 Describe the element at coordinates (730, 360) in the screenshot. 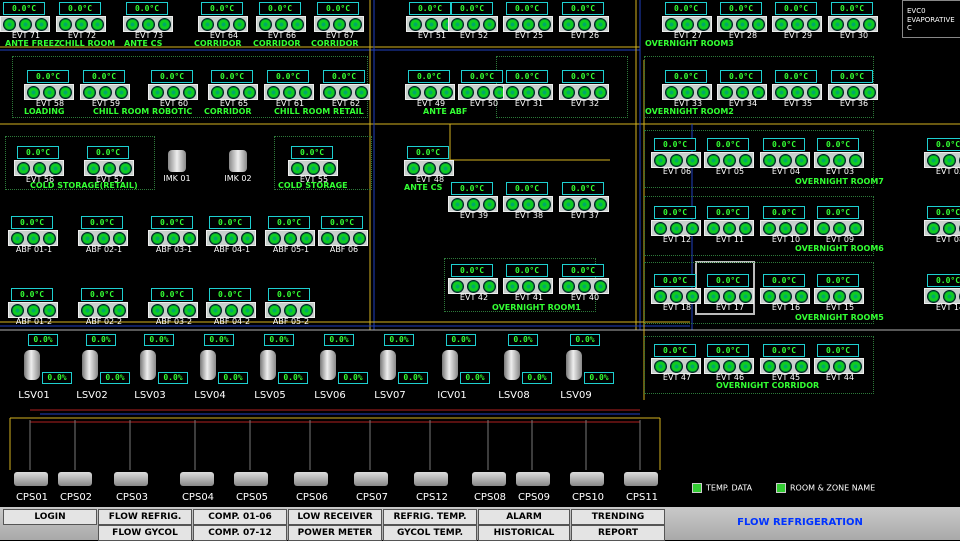

I see `evaporator-unit: 0.0°CEVT 46` at that location.